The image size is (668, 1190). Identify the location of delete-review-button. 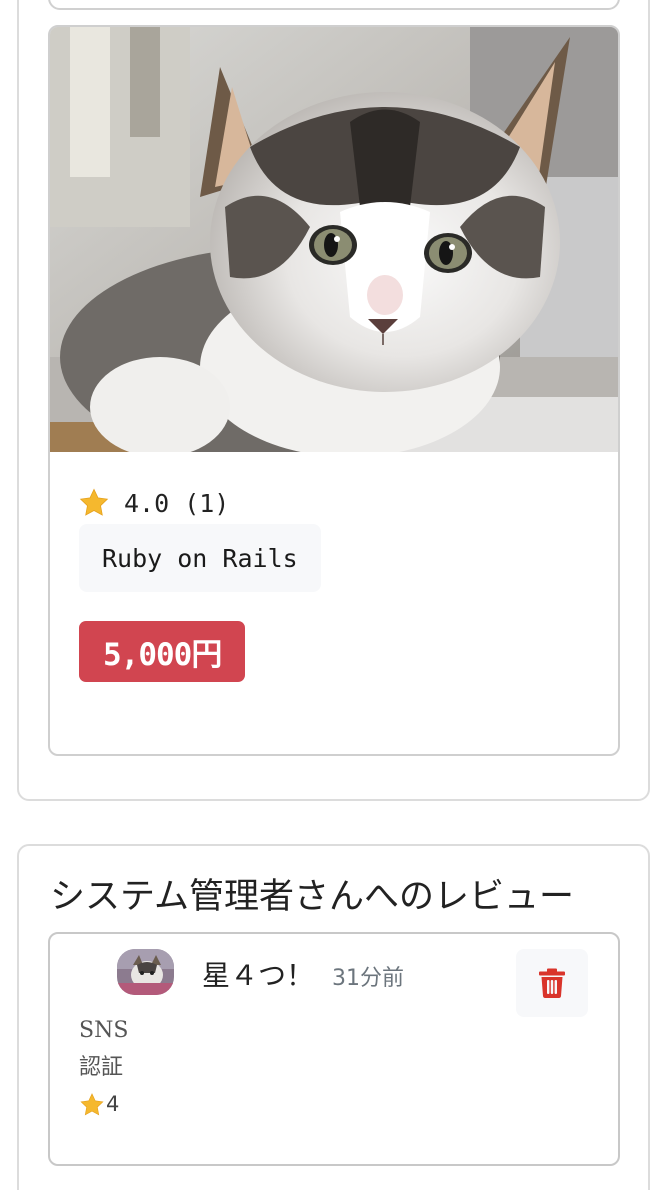
(552, 983).